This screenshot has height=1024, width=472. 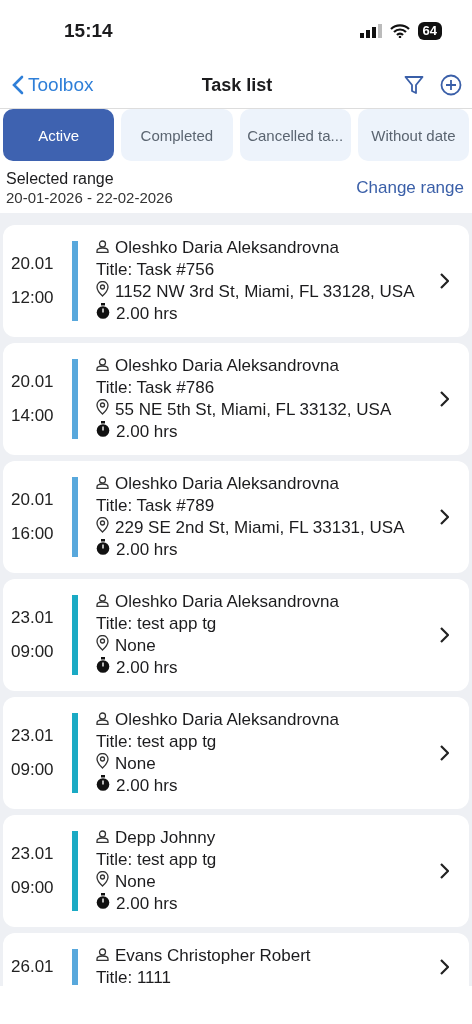 I want to click on back-chevron-icon, so click(x=18, y=85).